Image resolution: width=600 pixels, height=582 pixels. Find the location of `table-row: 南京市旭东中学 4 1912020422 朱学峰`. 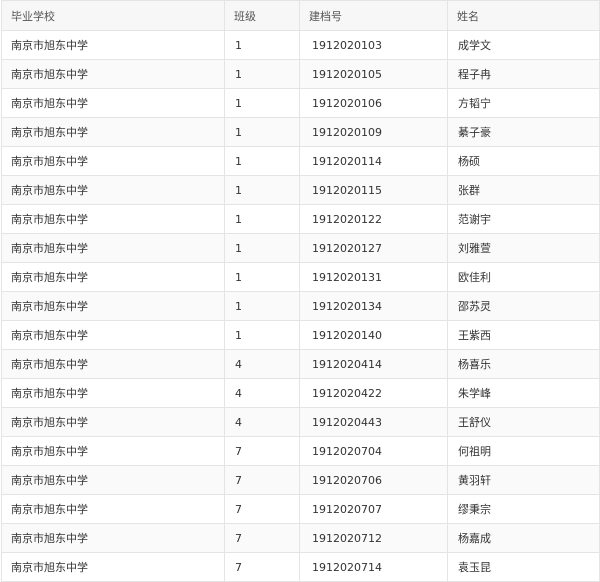

table-row: 南京市旭东中学 4 1912020422 朱学峰 is located at coordinates (300, 393).